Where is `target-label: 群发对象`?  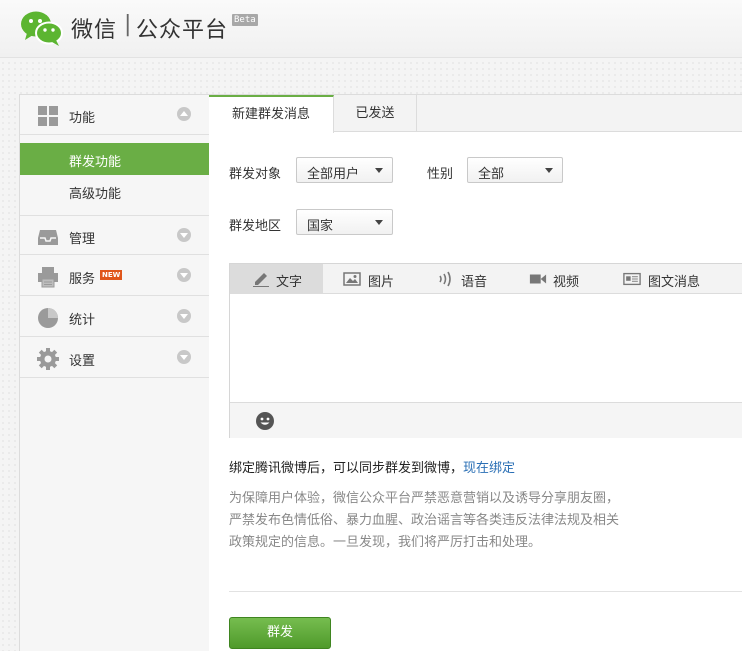 target-label: 群发对象 is located at coordinates (255, 174).